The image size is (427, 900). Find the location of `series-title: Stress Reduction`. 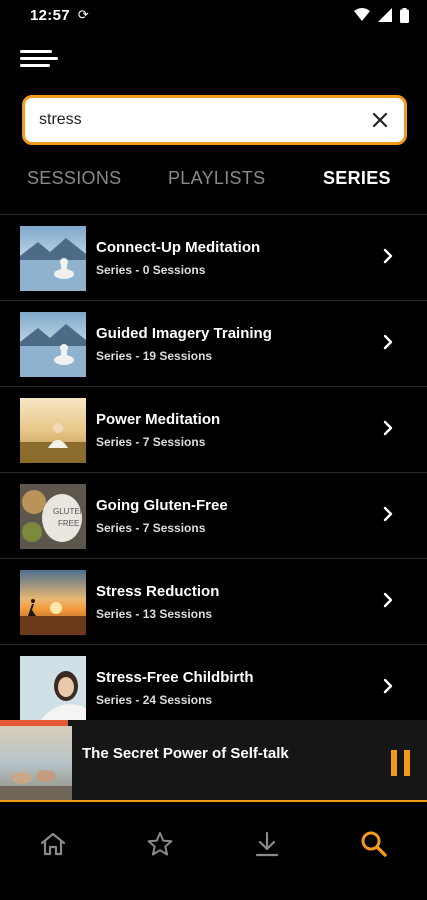

series-title: Stress Reduction is located at coordinates (158, 591).